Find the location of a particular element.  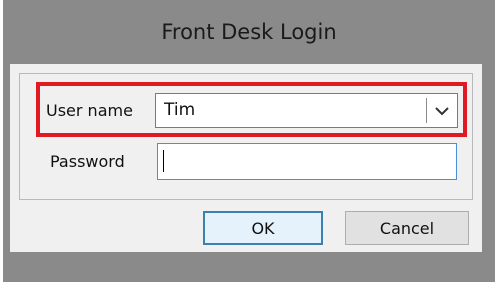

password-label: Password is located at coordinates (87, 161).